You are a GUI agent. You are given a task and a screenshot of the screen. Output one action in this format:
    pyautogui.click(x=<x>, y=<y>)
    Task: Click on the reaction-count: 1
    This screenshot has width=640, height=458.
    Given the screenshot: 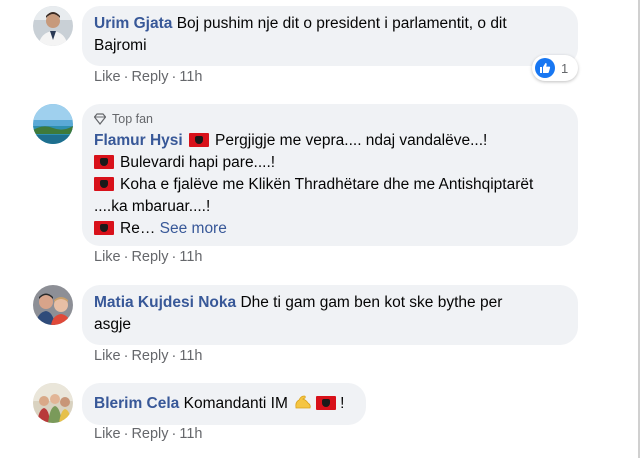 What is the action you would take?
    pyautogui.click(x=565, y=68)
    